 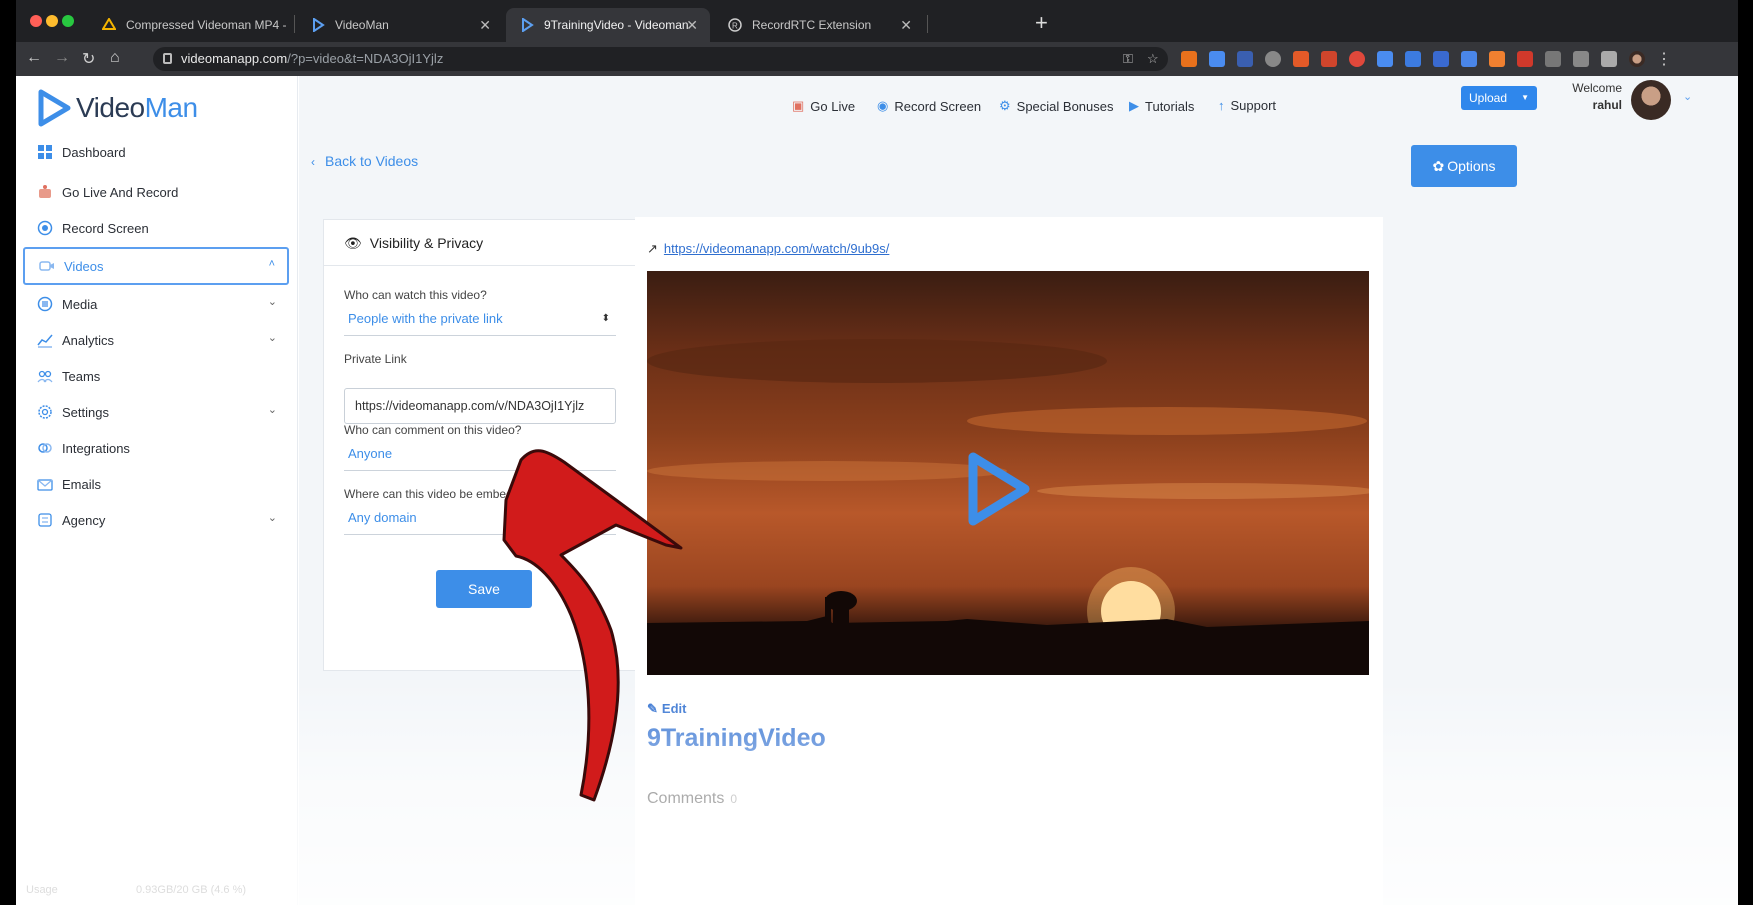 What do you see at coordinates (105, 228) in the screenshot?
I see `sidebar-item-label: Record Screen` at bounding box center [105, 228].